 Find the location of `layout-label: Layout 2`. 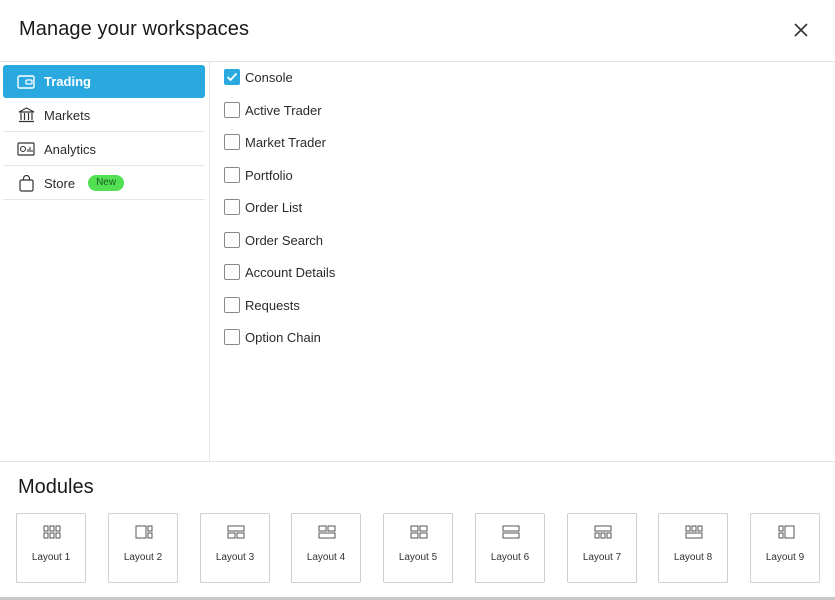

layout-label: Layout 2 is located at coordinates (143, 557).